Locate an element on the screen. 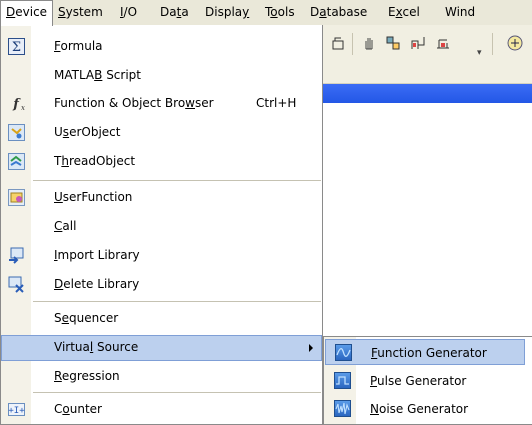  toolbar-overflow-icon: ▾ is located at coordinates (479, 53).